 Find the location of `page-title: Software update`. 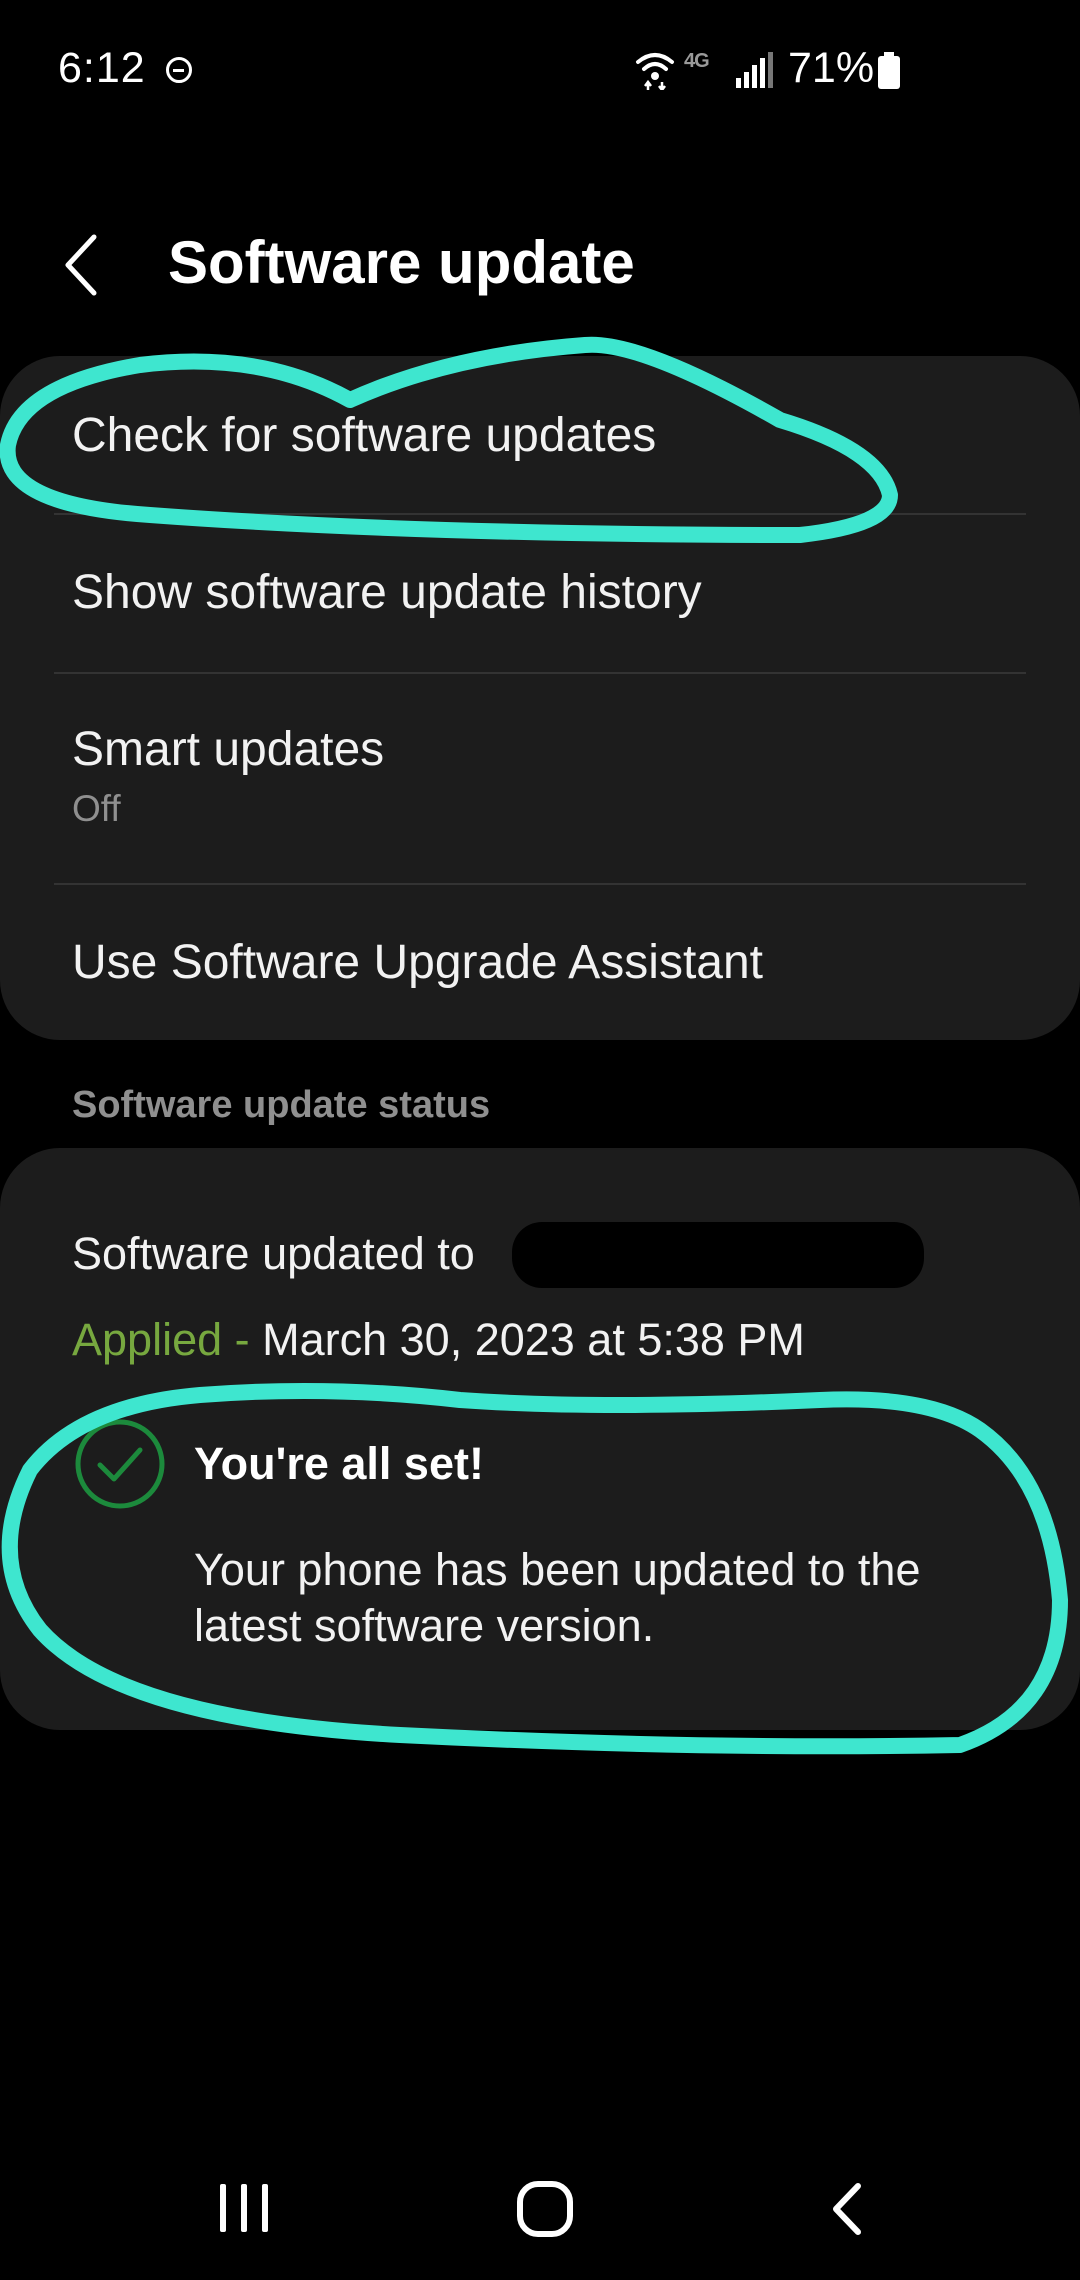

page-title: Software update is located at coordinates (401, 262).